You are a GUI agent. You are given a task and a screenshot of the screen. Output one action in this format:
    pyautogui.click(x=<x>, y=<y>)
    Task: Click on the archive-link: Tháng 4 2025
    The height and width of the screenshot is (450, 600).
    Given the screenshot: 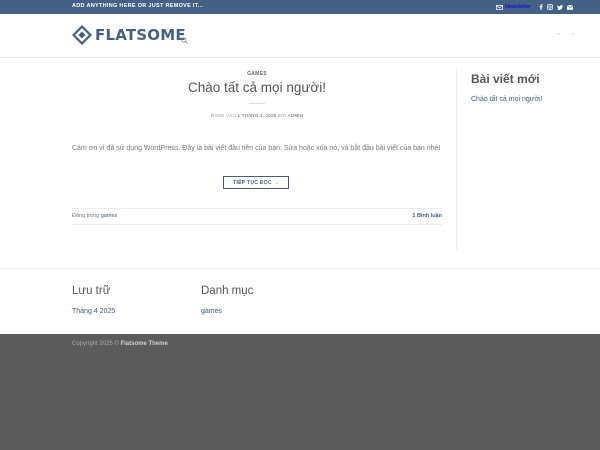 What is the action you would take?
    pyautogui.click(x=93, y=311)
    